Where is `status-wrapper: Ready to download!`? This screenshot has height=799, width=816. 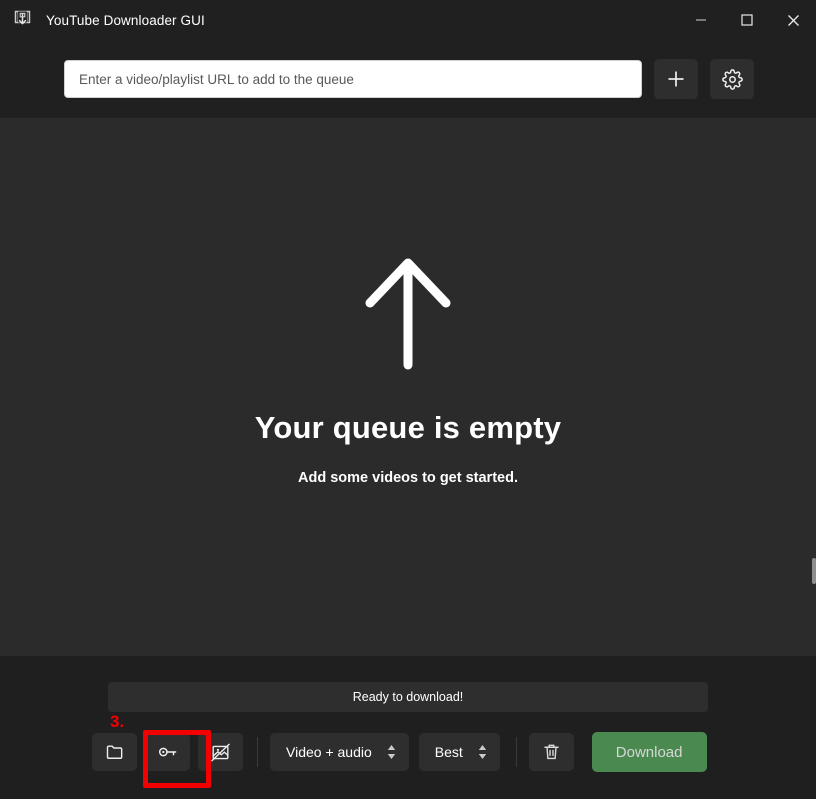
status-wrapper: Ready to download! is located at coordinates (408, 684).